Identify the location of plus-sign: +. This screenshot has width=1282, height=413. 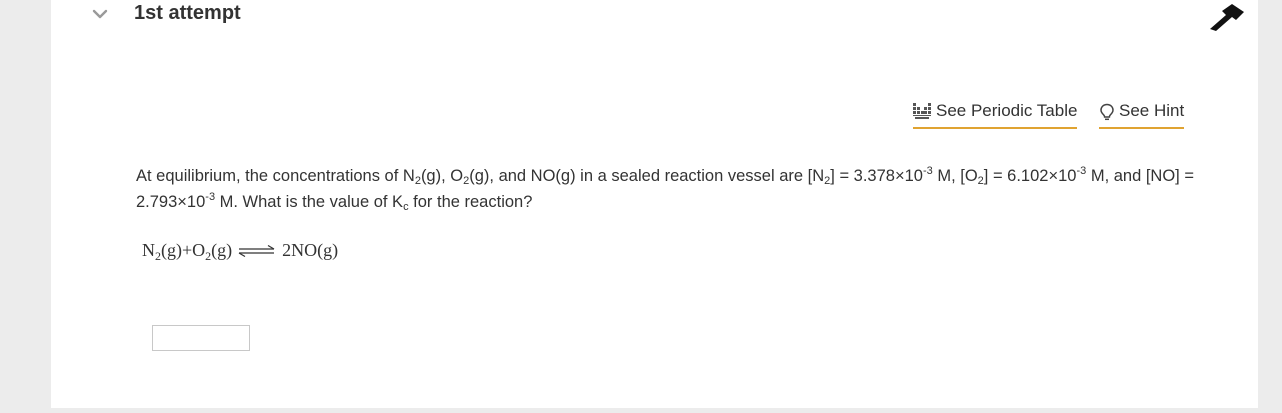
(187, 250).